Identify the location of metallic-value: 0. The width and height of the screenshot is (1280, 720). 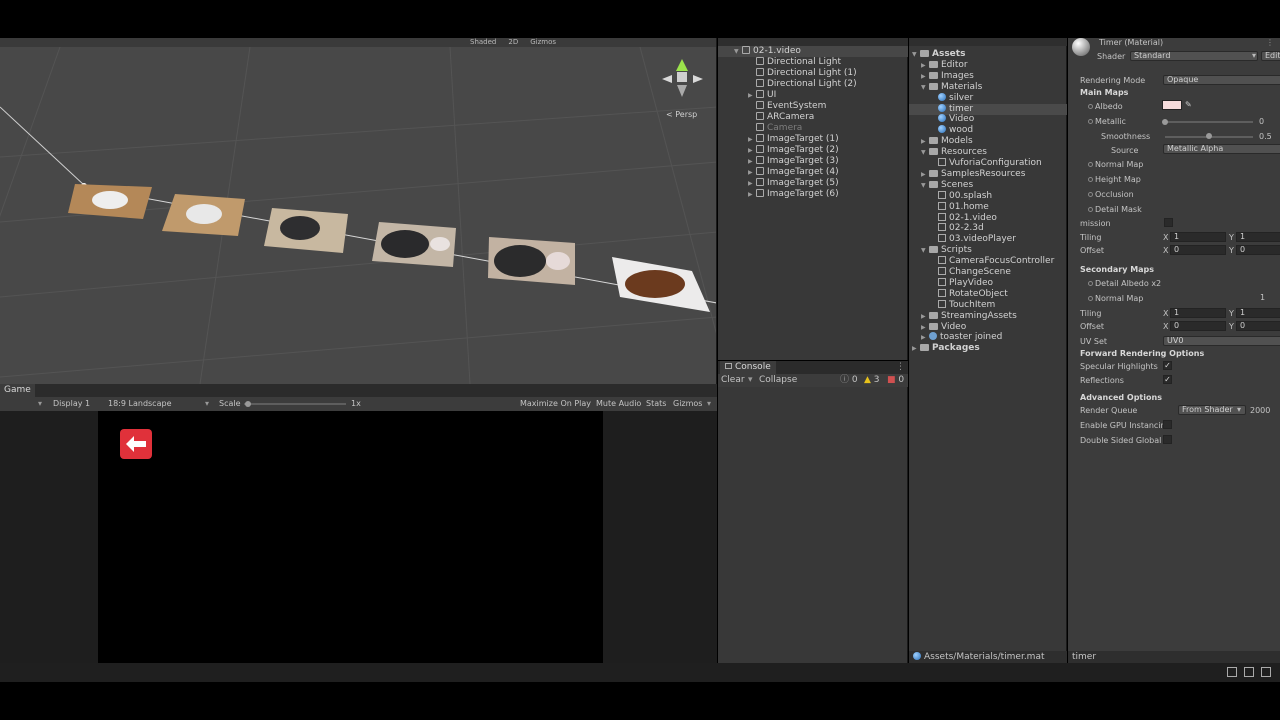
(1261, 121).